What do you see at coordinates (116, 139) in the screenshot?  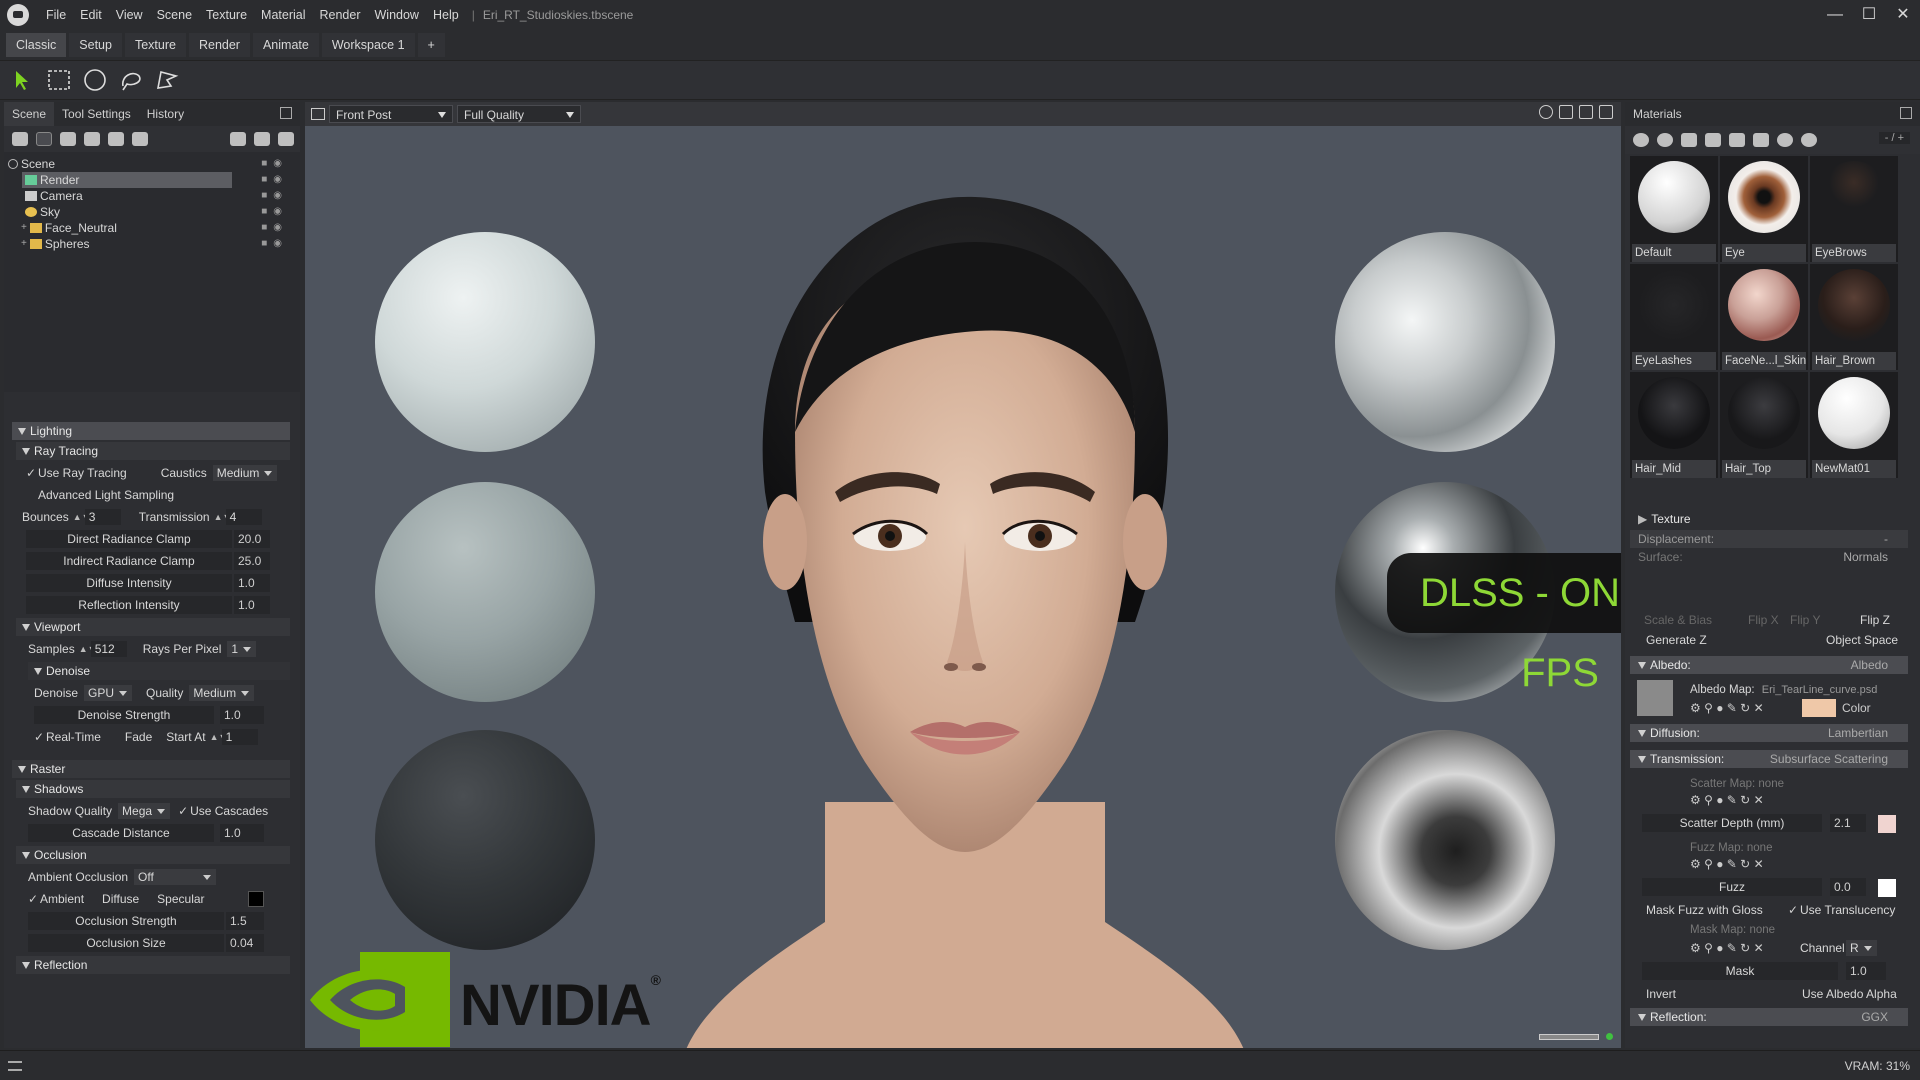 I see `add-shape-icon` at bounding box center [116, 139].